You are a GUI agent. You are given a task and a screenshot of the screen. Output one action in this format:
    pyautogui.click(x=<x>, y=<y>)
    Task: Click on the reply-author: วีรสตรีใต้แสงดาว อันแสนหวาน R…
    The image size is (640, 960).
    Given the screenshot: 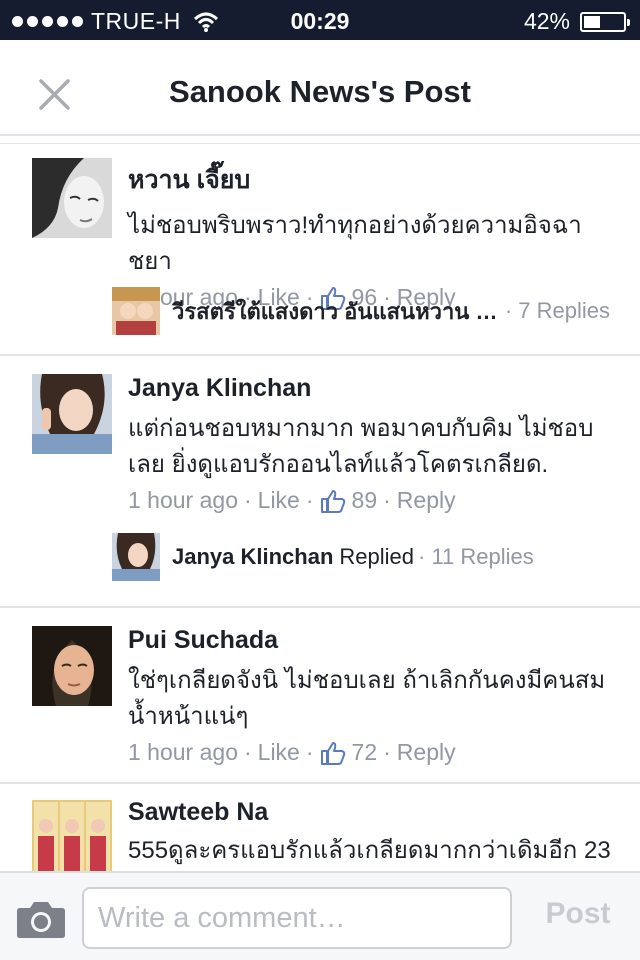 What is the action you would take?
    pyautogui.click(x=336, y=311)
    